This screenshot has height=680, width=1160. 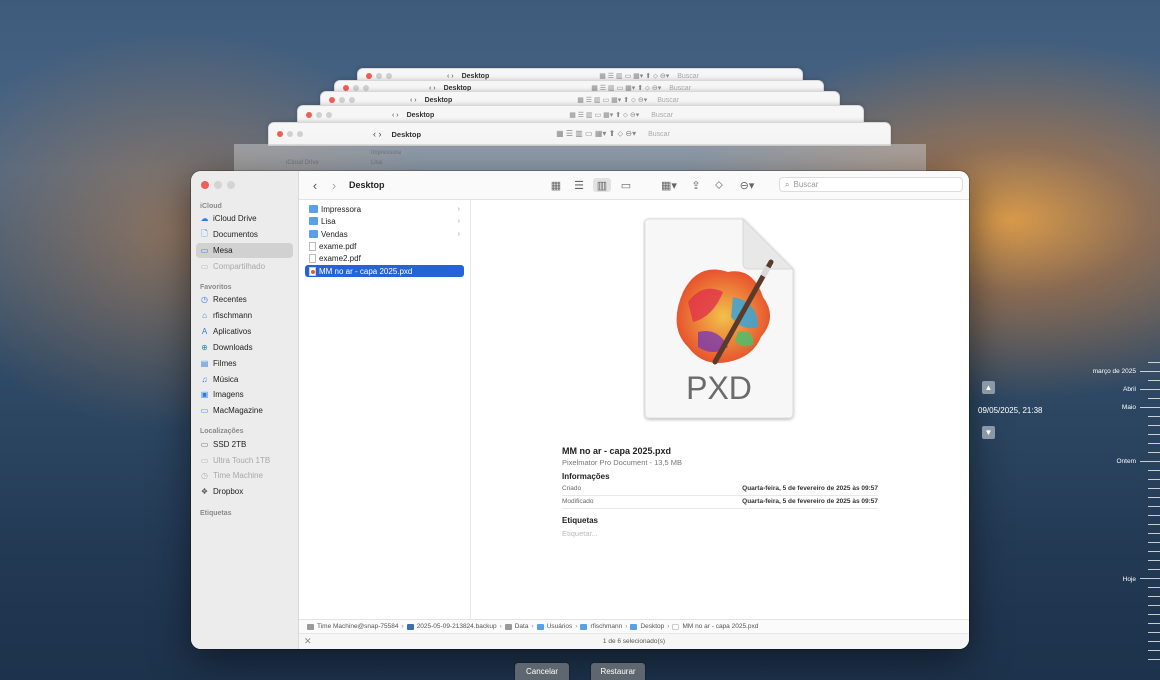 What do you see at coordinates (204, 394) in the screenshot?
I see `image-icon: ▣` at bounding box center [204, 394].